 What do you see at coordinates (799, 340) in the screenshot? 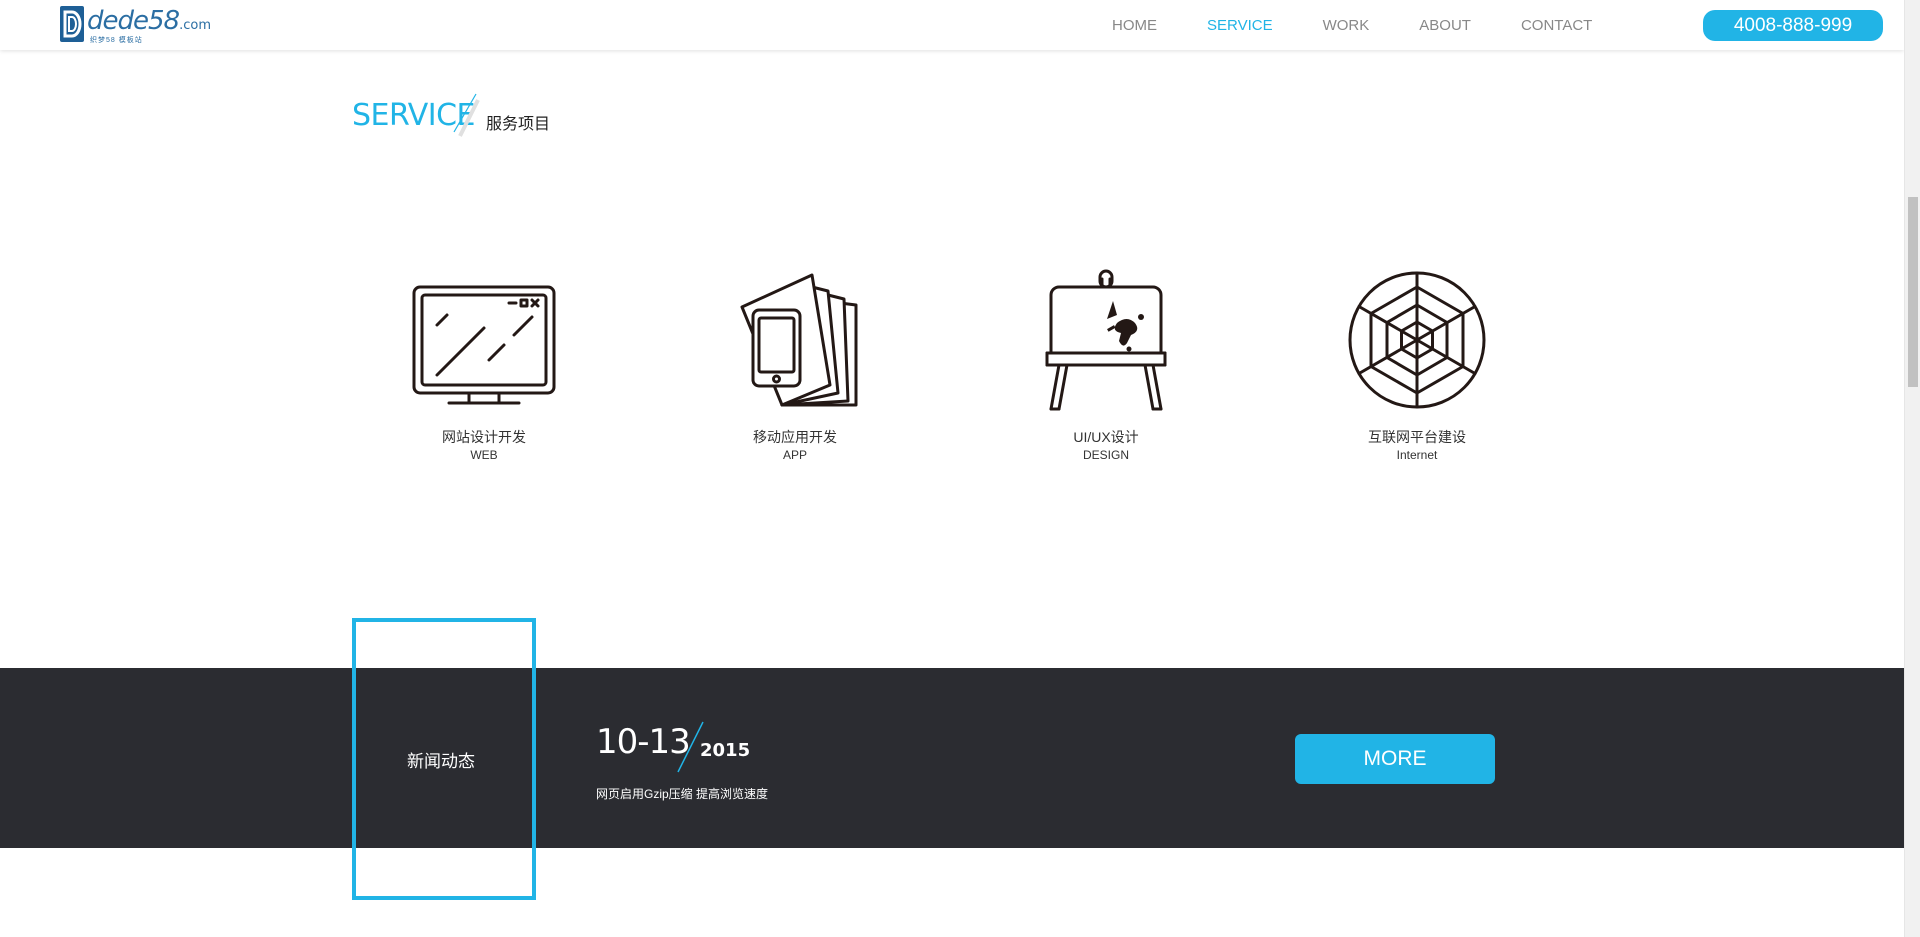
I see `mobile-cards-icon` at bounding box center [799, 340].